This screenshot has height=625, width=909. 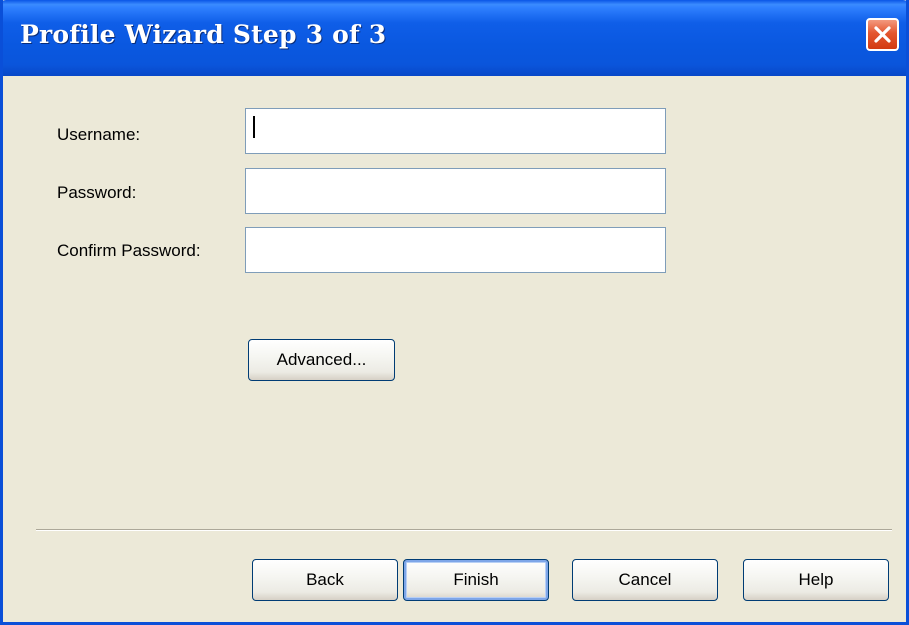 What do you see at coordinates (455, 131) in the screenshot?
I see `username-input` at bounding box center [455, 131].